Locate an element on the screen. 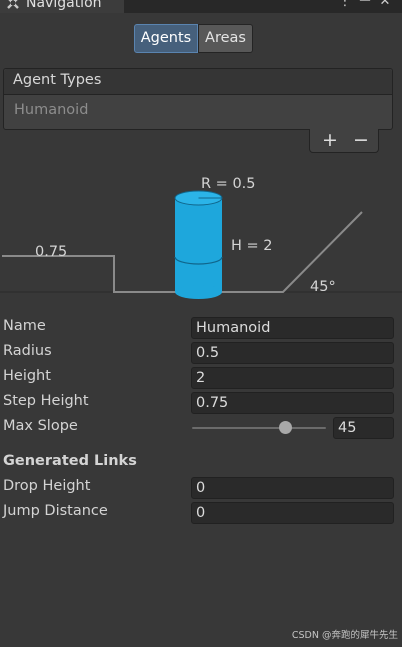 Image resolution: width=402 pixels, height=647 pixels. navigation-tab: Navigation is located at coordinates (62, 6).